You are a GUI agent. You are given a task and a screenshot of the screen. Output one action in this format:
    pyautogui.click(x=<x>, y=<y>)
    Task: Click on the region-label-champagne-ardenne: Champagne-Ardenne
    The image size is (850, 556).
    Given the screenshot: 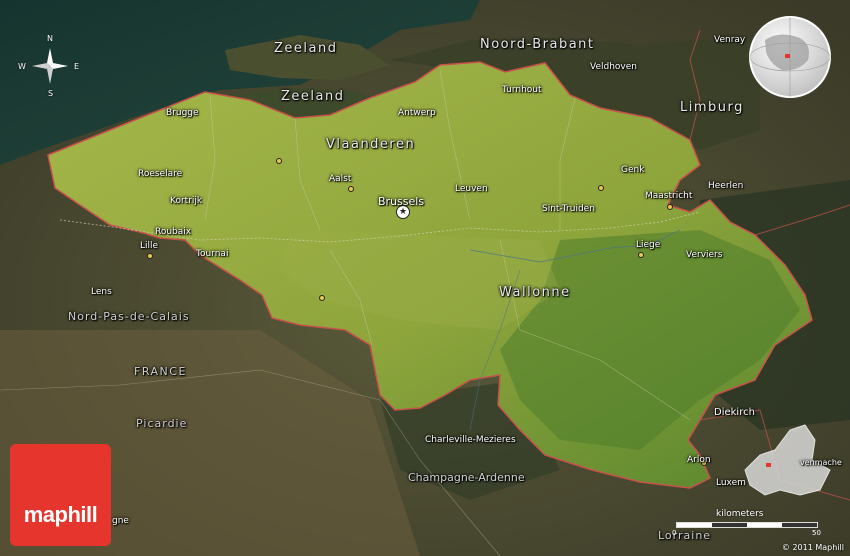 What is the action you would take?
    pyautogui.click(x=466, y=477)
    